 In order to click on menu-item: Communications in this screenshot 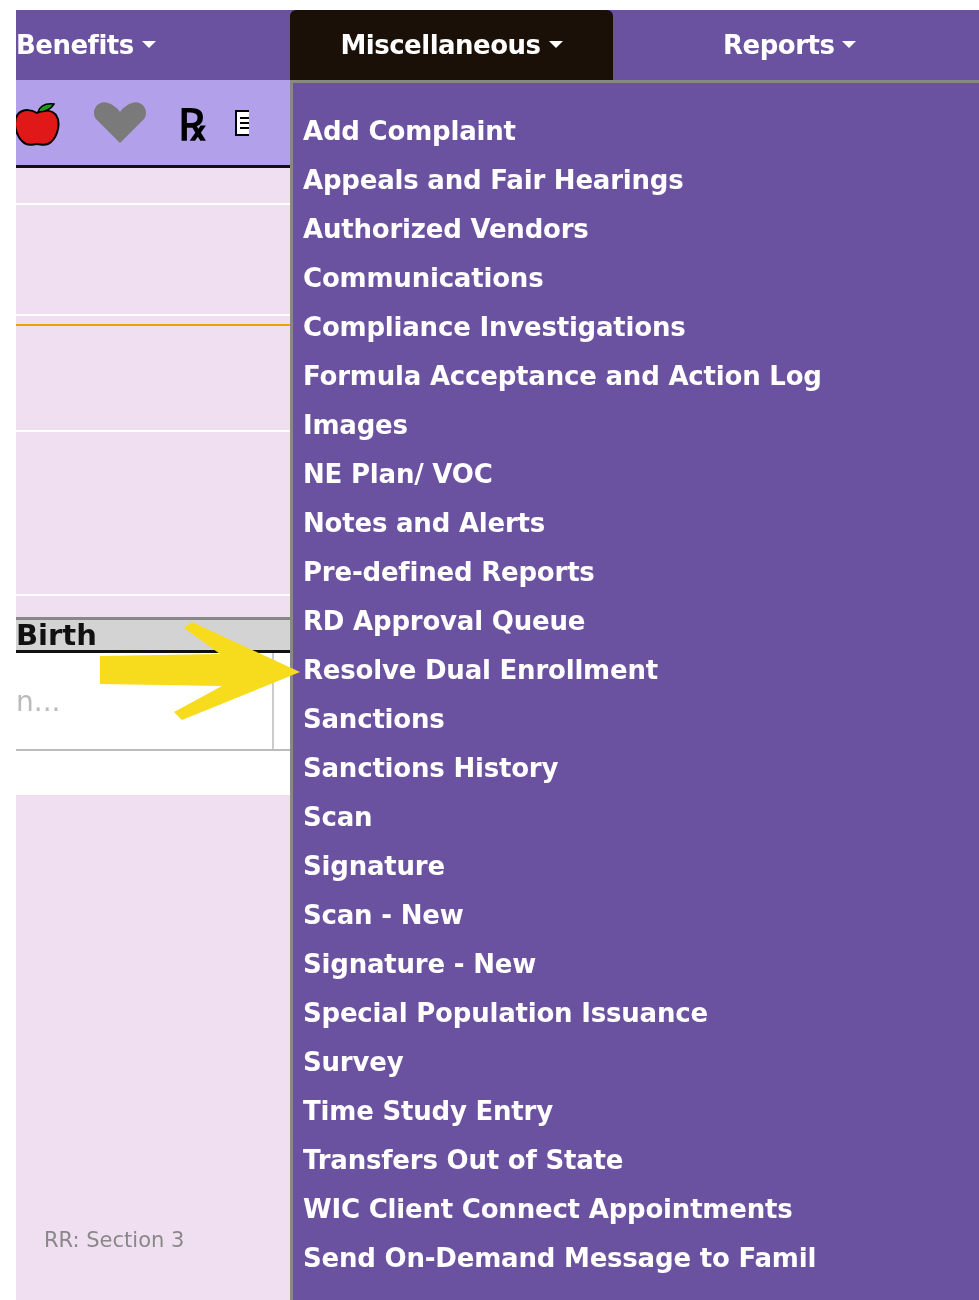, I will do `click(423, 278)`.